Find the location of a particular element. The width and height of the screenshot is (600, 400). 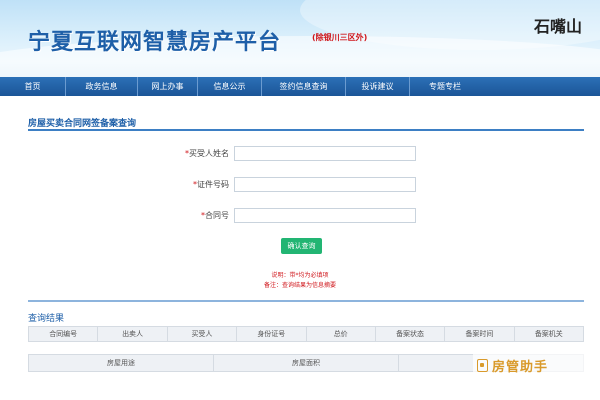

col-filing-authority: 备案机关 is located at coordinates (548, 334).